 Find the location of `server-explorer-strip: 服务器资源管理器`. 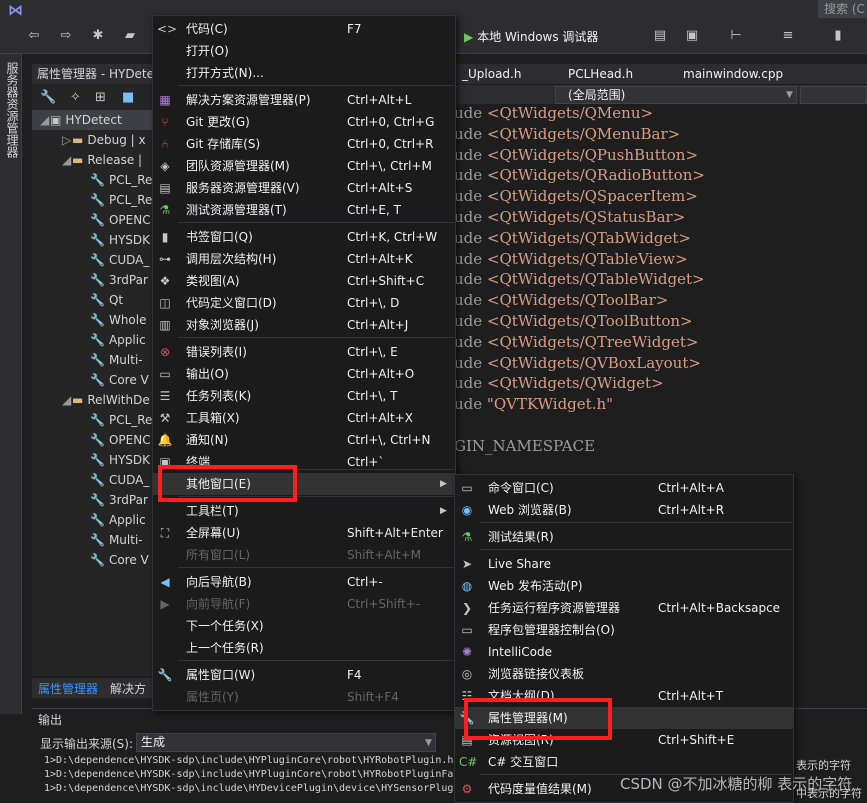

server-explorer-strip: 服务器资源管理器 is located at coordinates (11, 384).